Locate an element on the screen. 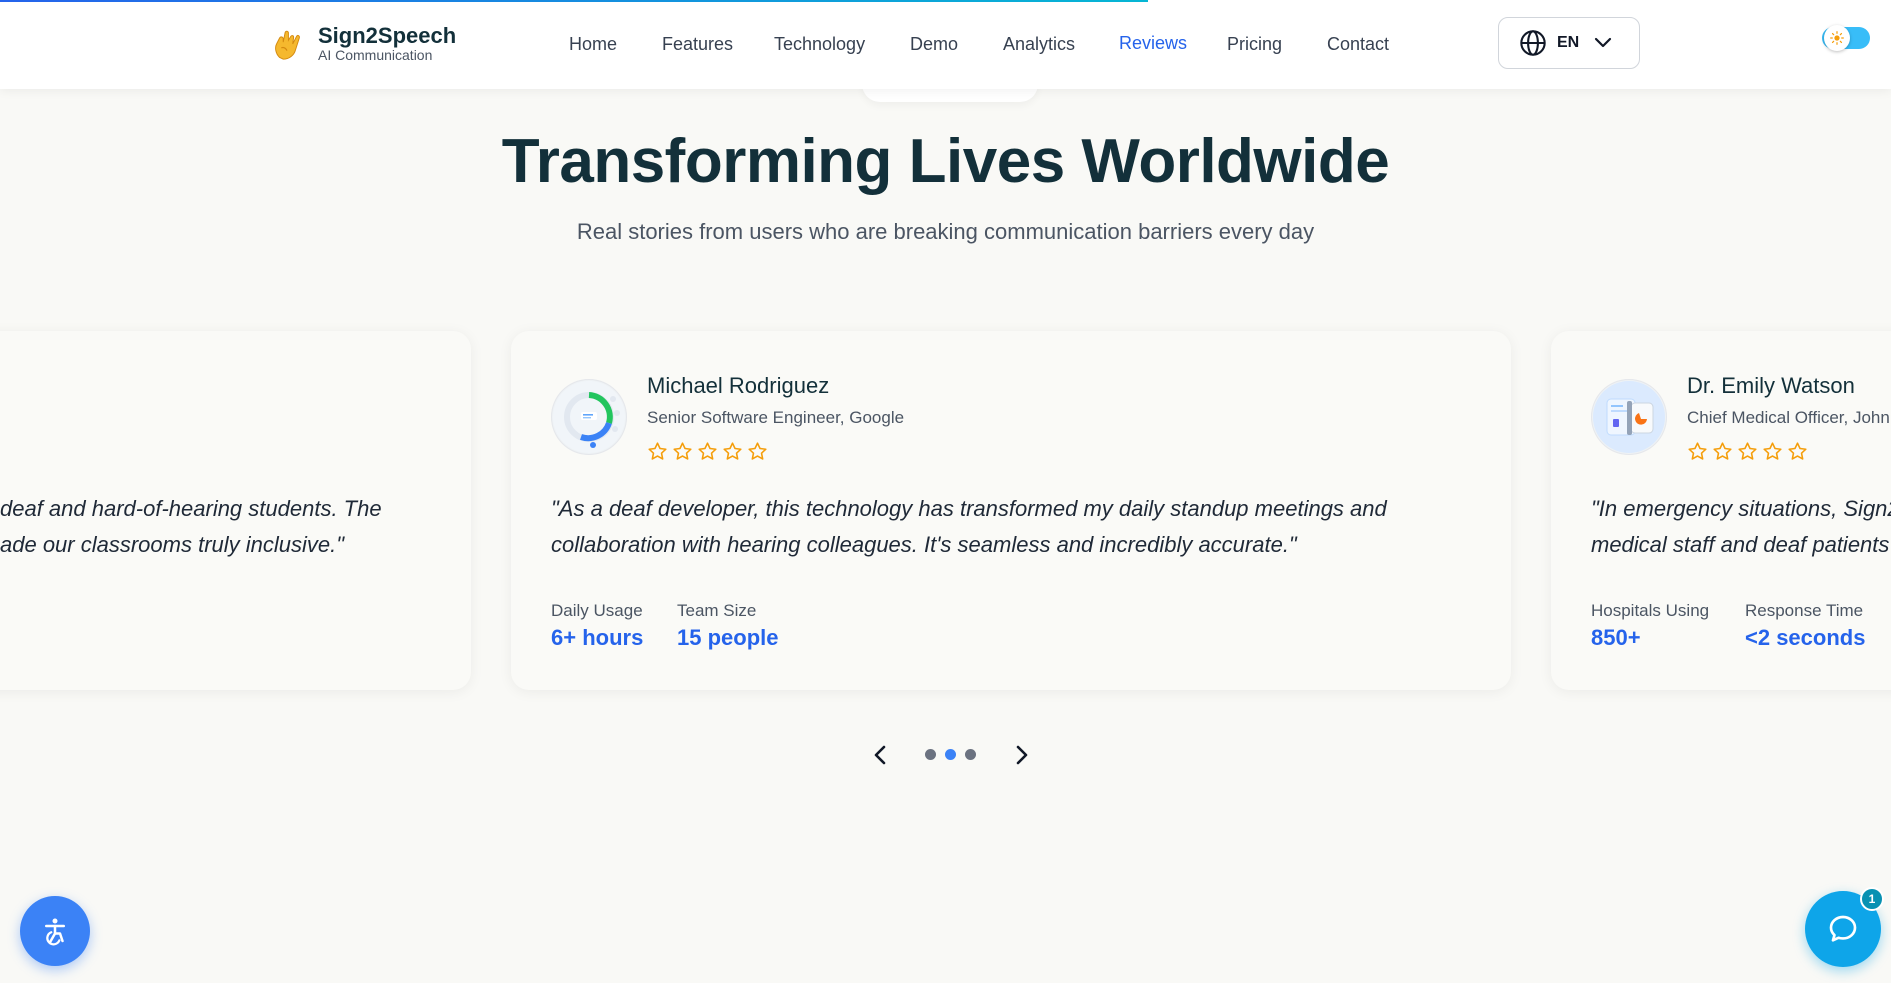 The width and height of the screenshot is (1891, 983). quote-line: deaf and hard-of-hearing students. The is located at coordinates (191, 508).